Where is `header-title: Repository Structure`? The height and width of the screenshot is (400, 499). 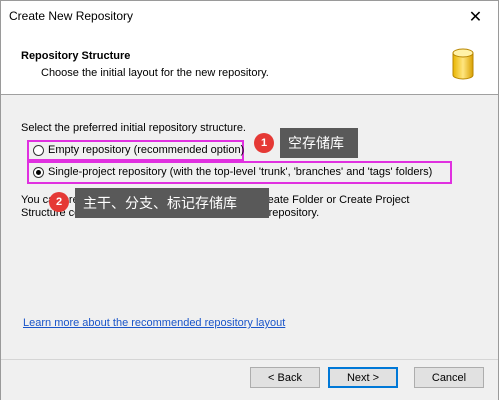 header-title: Repository Structure is located at coordinates (76, 56).